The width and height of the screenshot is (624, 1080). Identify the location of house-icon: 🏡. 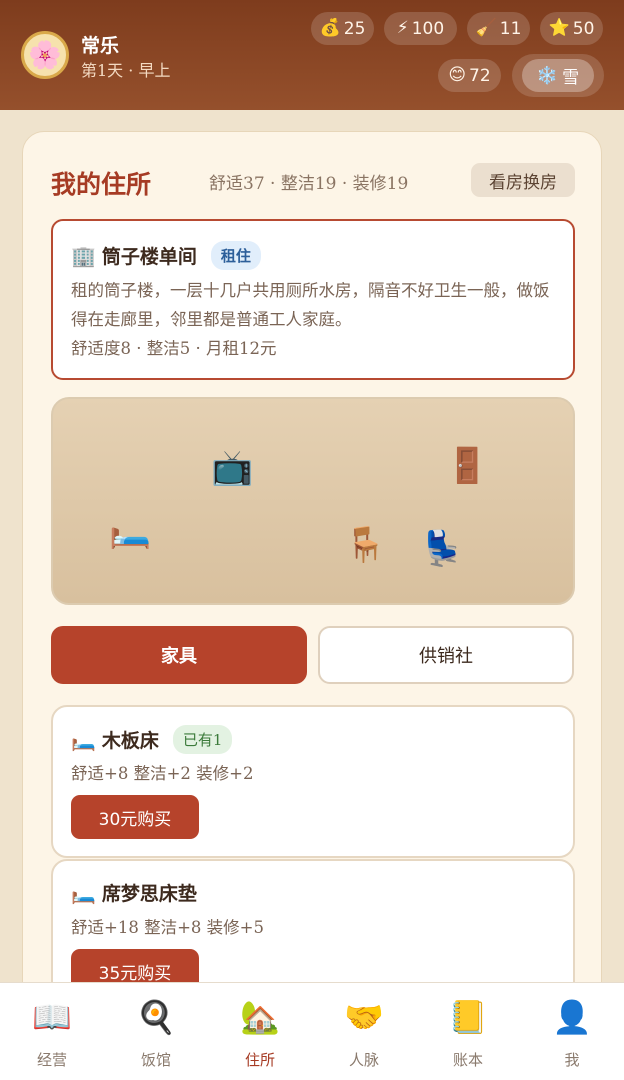
(260, 1017).